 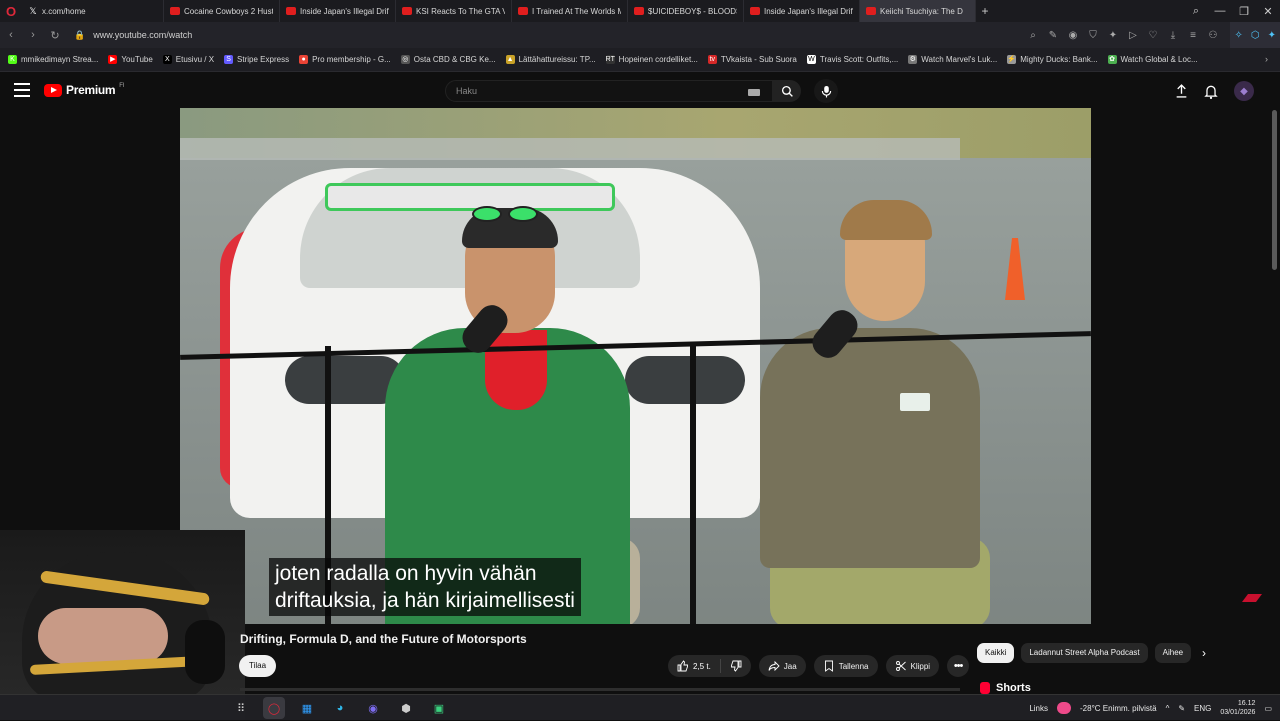 What do you see at coordinates (222, 11) in the screenshot?
I see `browser-tab: Cocaine Cowboys 2 Hust` at bounding box center [222, 11].